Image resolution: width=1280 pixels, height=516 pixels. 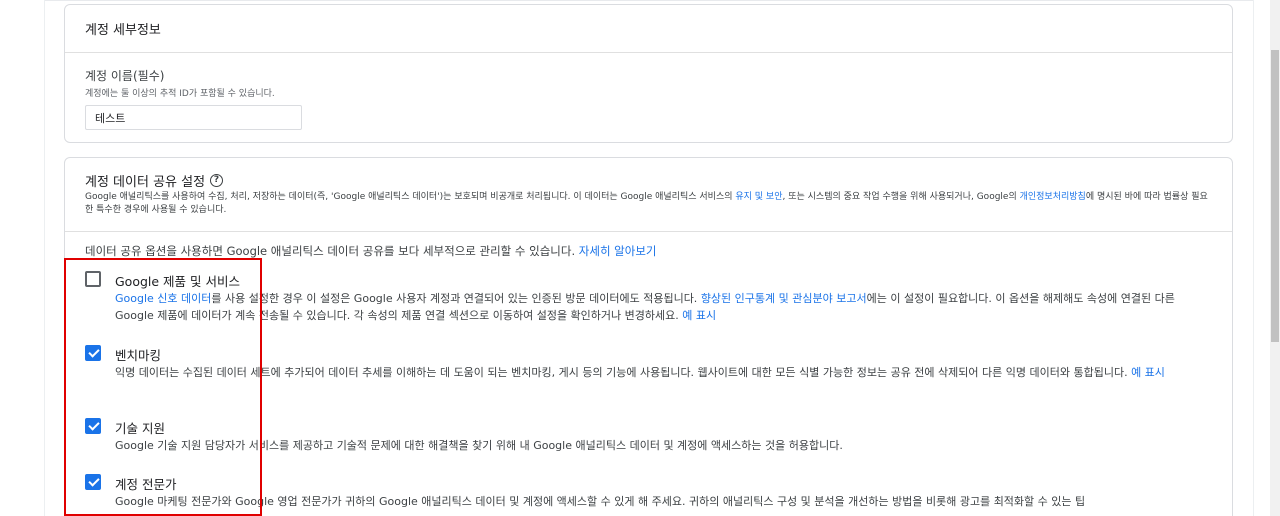 I want to click on account-specialists-checkbox, so click(x=93, y=482).